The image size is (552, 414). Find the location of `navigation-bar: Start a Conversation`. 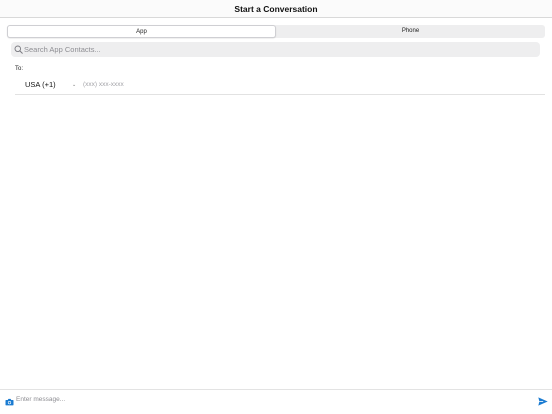

navigation-bar: Start a Conversation is located at coordinates (276, 9).